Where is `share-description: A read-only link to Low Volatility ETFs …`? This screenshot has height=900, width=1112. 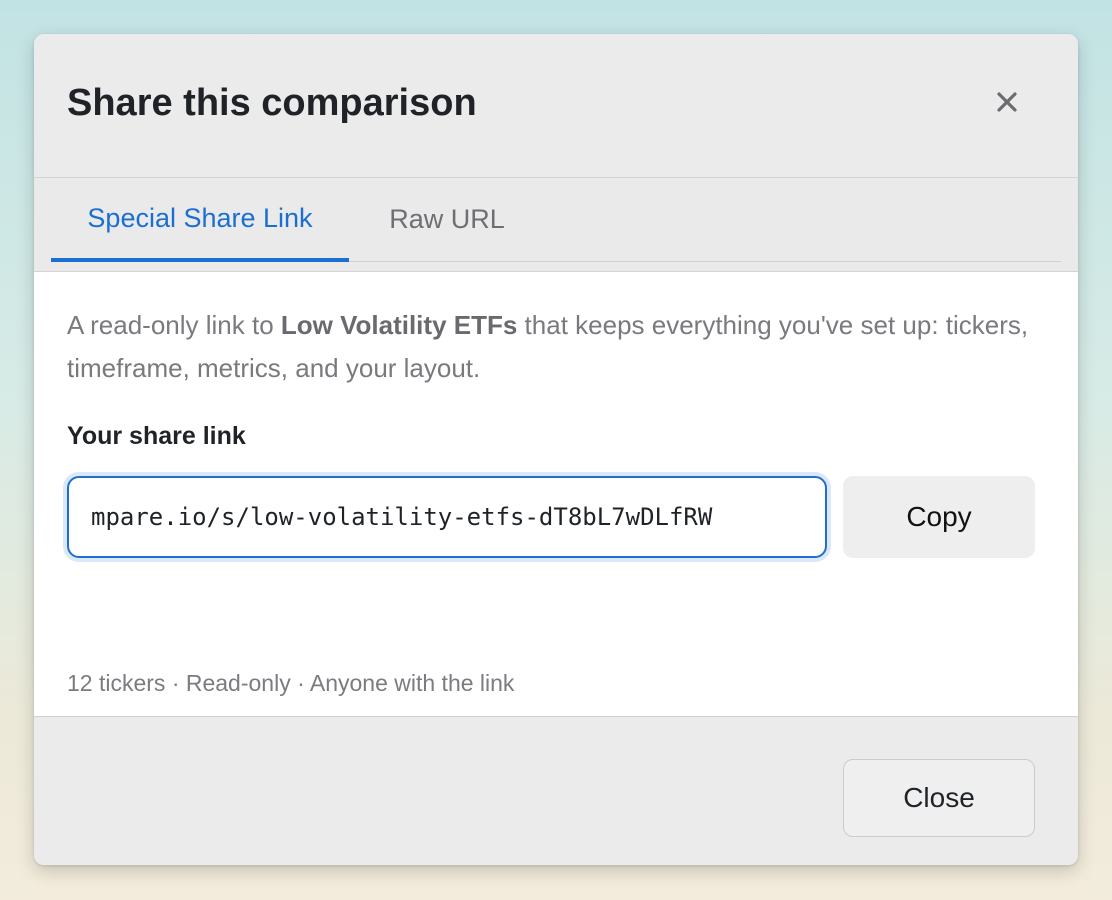
share-description: A read-only link to Low Volatility ETFs … is located at coordinates (562, 347).